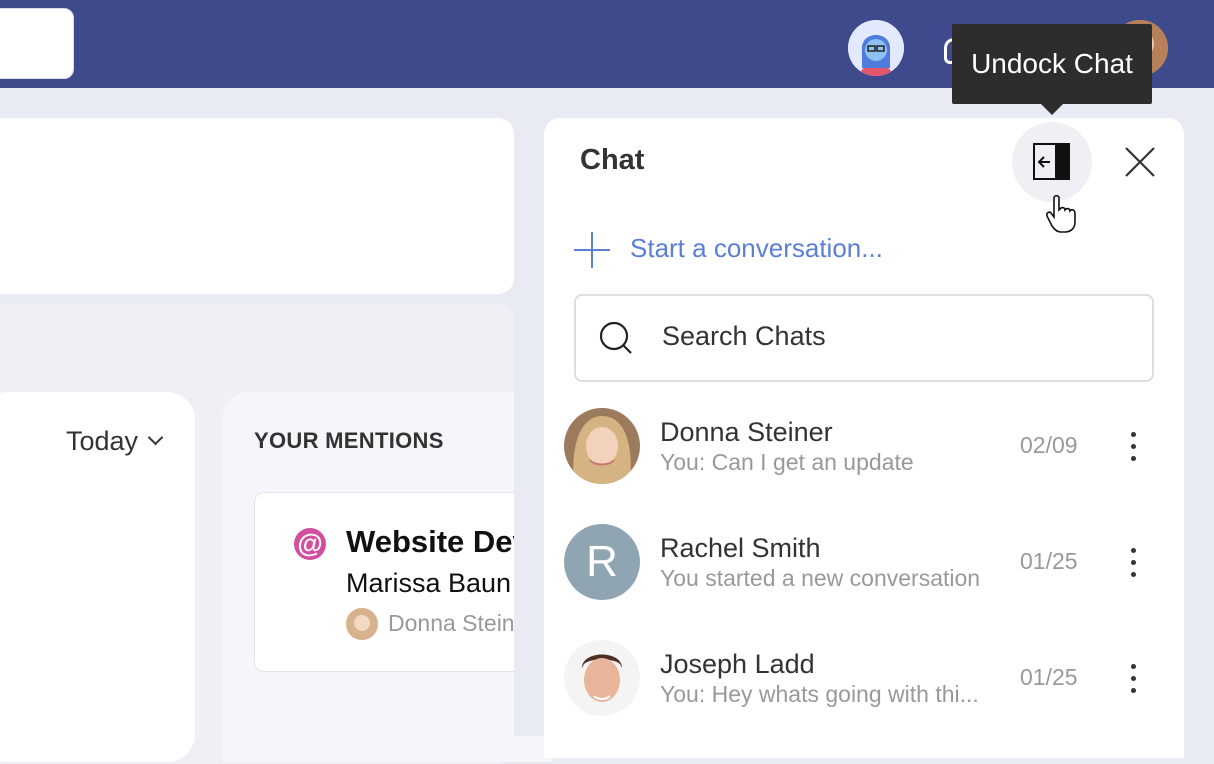  Describe the element at coordinates (529, 518) in the screenshot. I see `panel-gap` at that location.